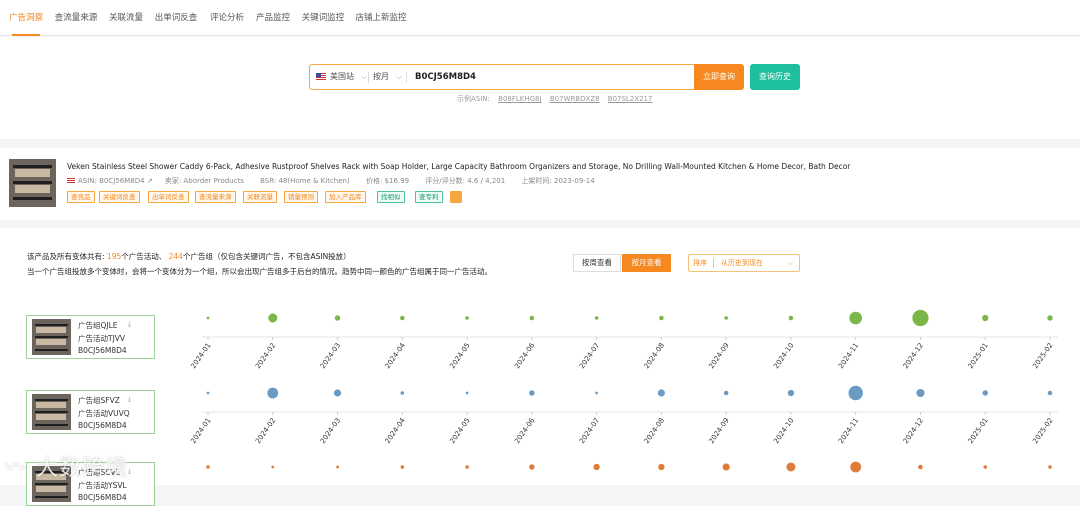  What do you see at coordinates (82, 468) in the screenshot?
I see `watermark-text: 大数跨境` at bounding box center [82, 468].